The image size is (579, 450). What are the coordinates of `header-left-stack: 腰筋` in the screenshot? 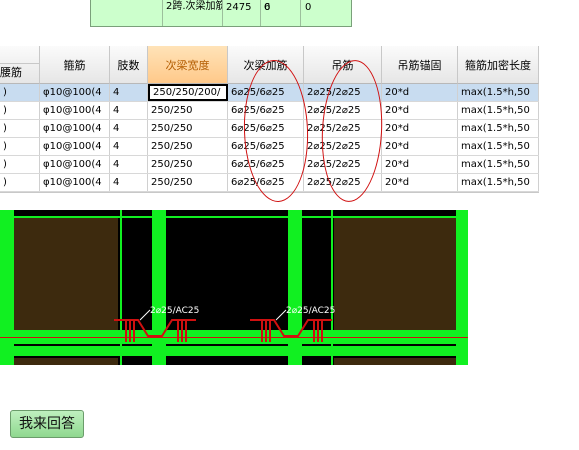 It's located at (20, 65).